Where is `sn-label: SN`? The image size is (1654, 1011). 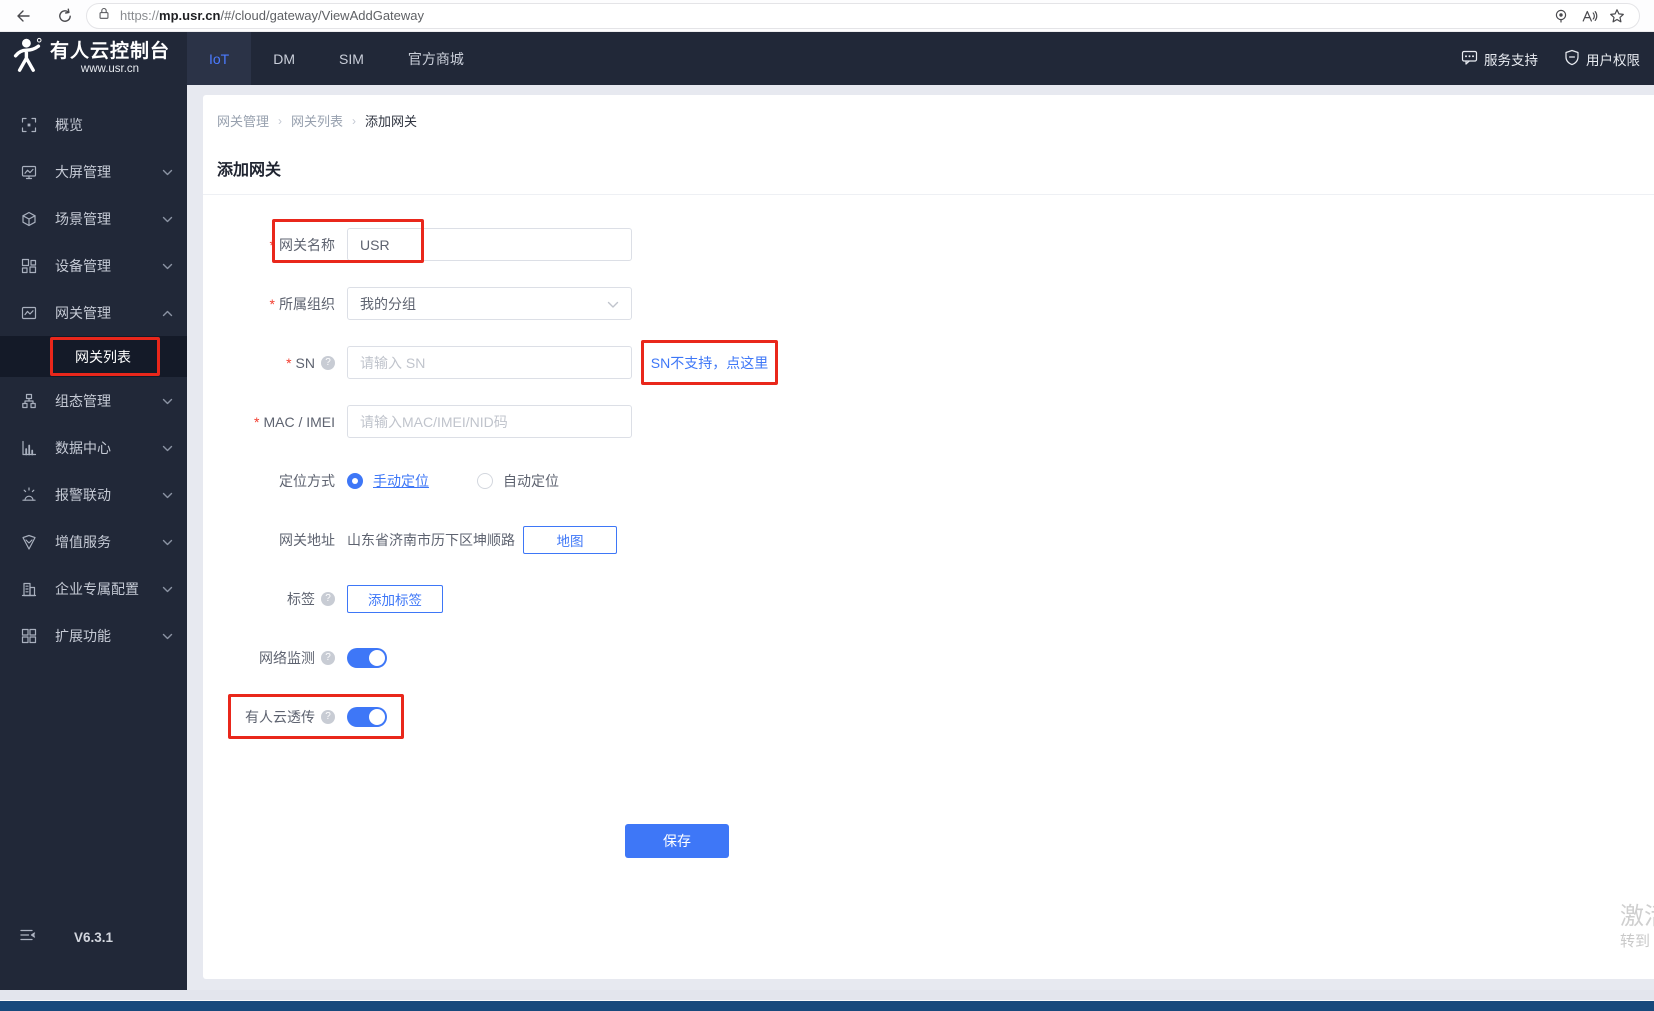
sn-label: SN is located at coordinates (305, 362).